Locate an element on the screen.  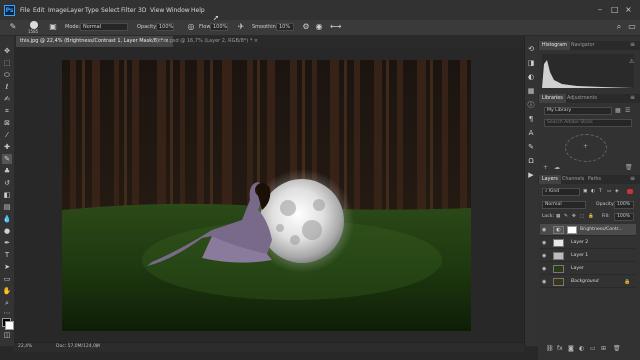
lock-position-icon: ✥ is located at coordinates (574, 216).